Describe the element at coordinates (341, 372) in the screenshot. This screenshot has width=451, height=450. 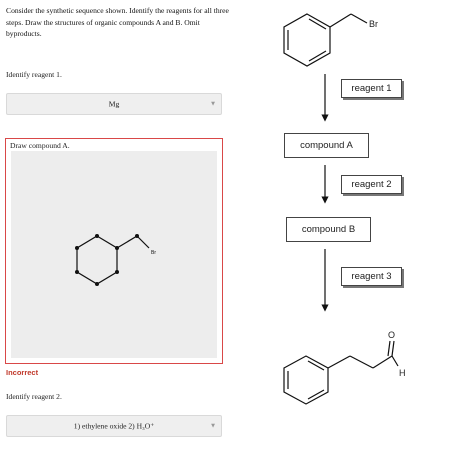
I see `product-aldehyde` at that location.